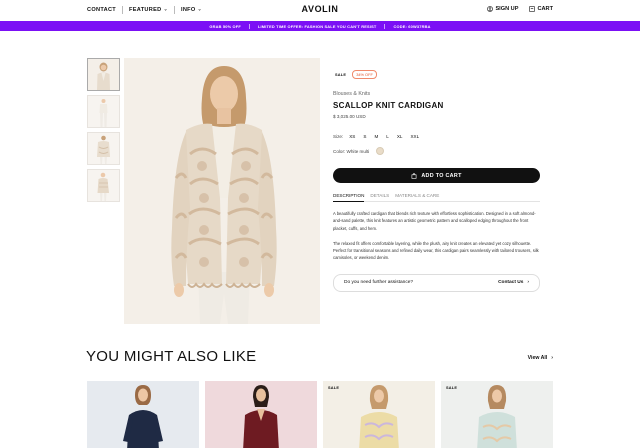 The width and height of the screenshot is (640, 448). Describe the element at coordinates (103, 148) in the screenshot. I see `thumbnail-back` at that location.